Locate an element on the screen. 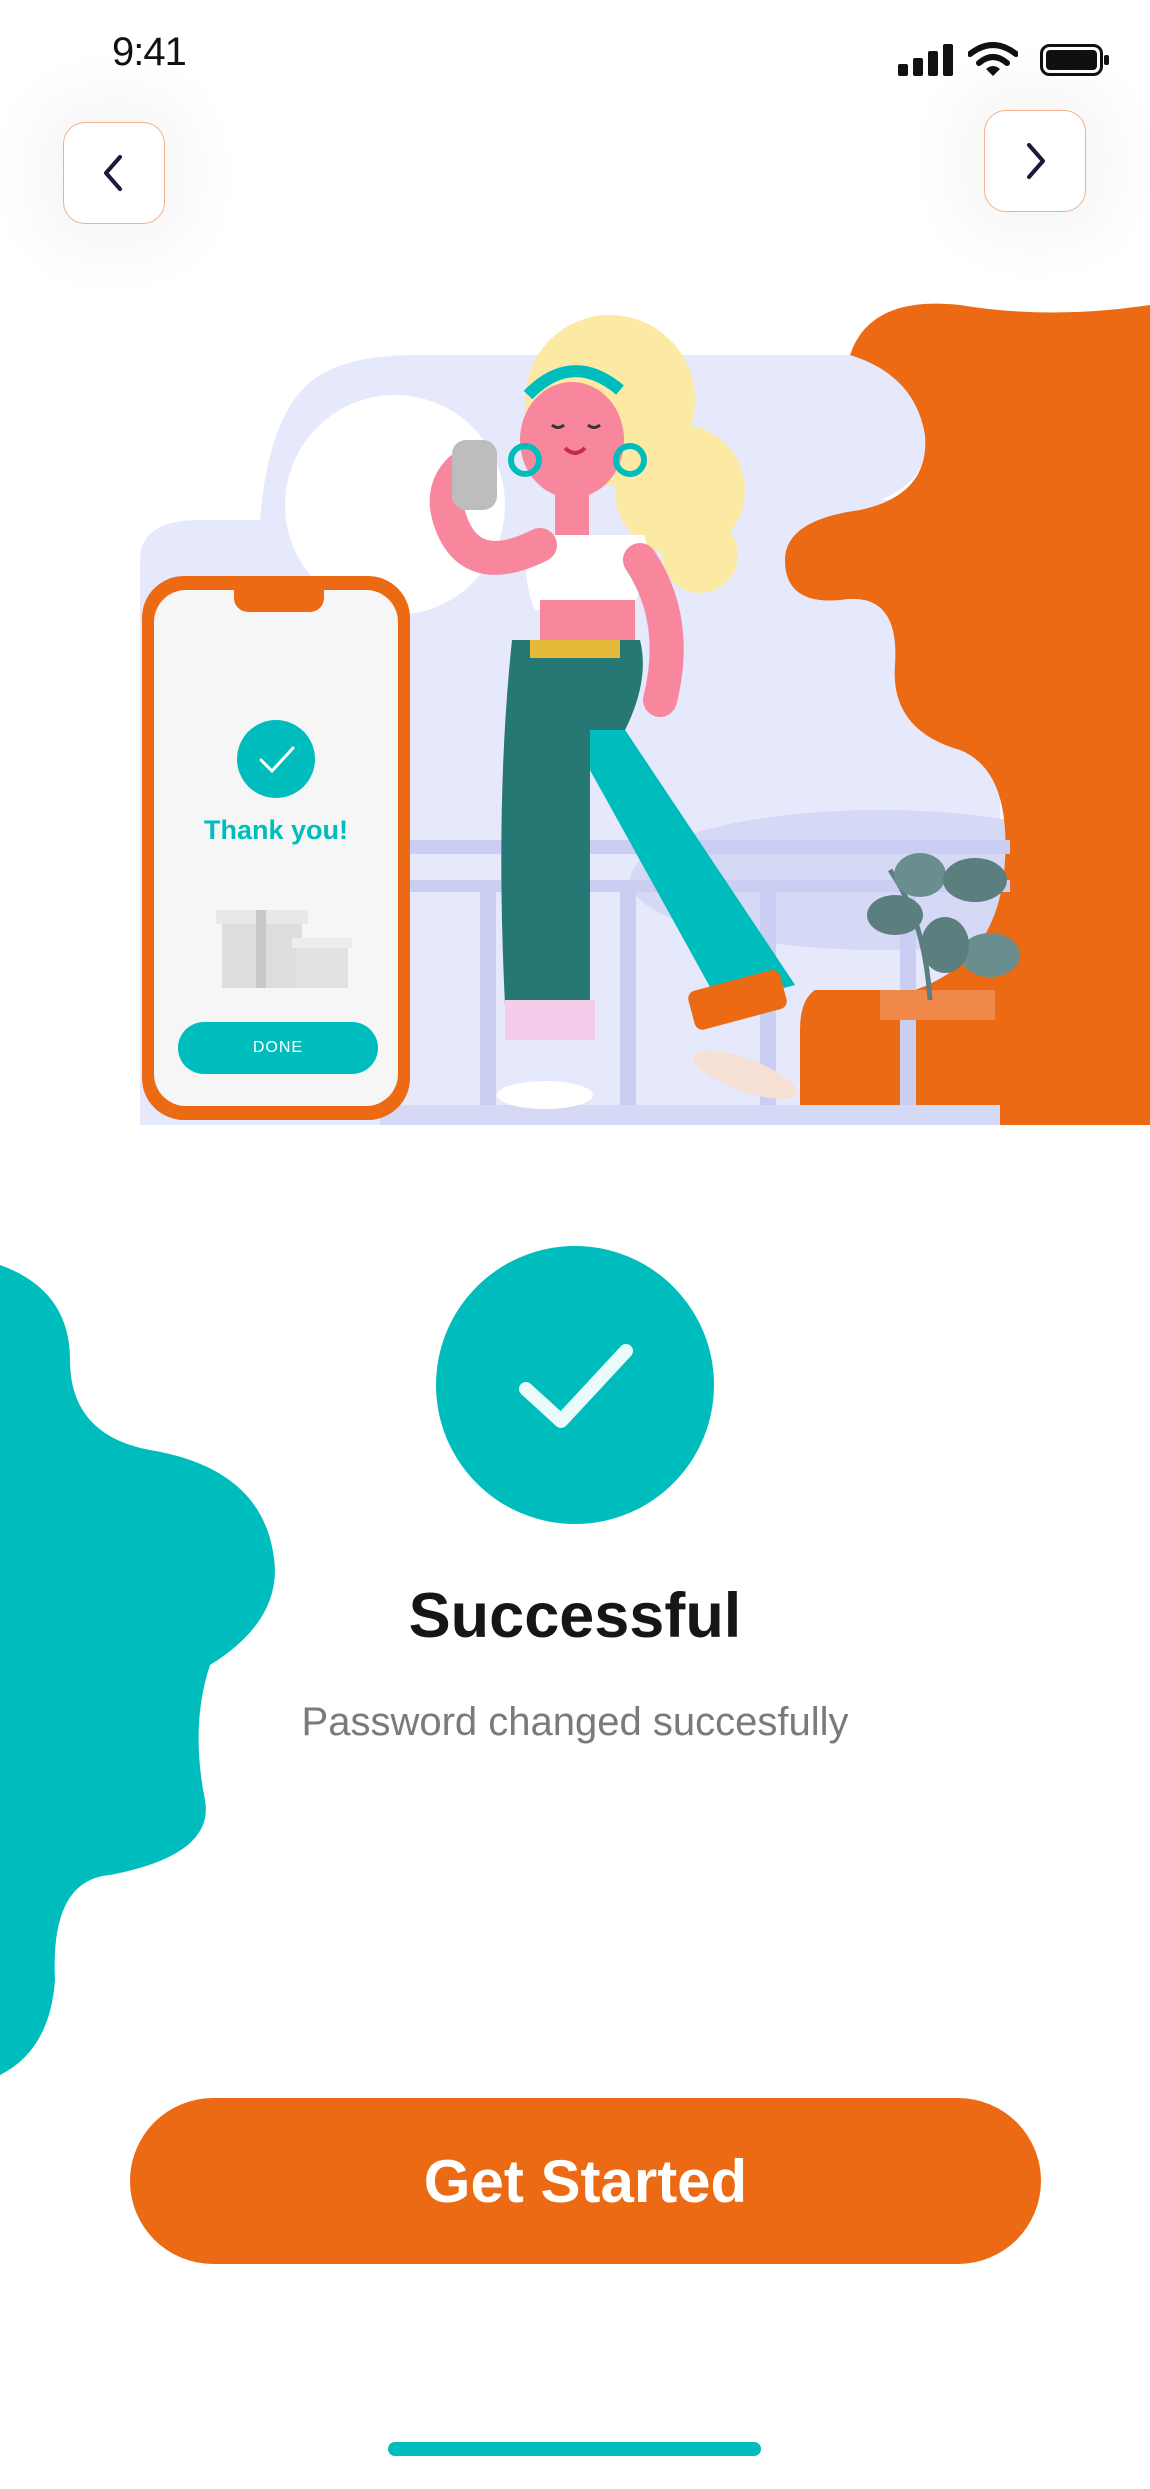 This screenshot has width=1150, height=2489. phone-done-label: DONE is located at coordinates (278, 1047).